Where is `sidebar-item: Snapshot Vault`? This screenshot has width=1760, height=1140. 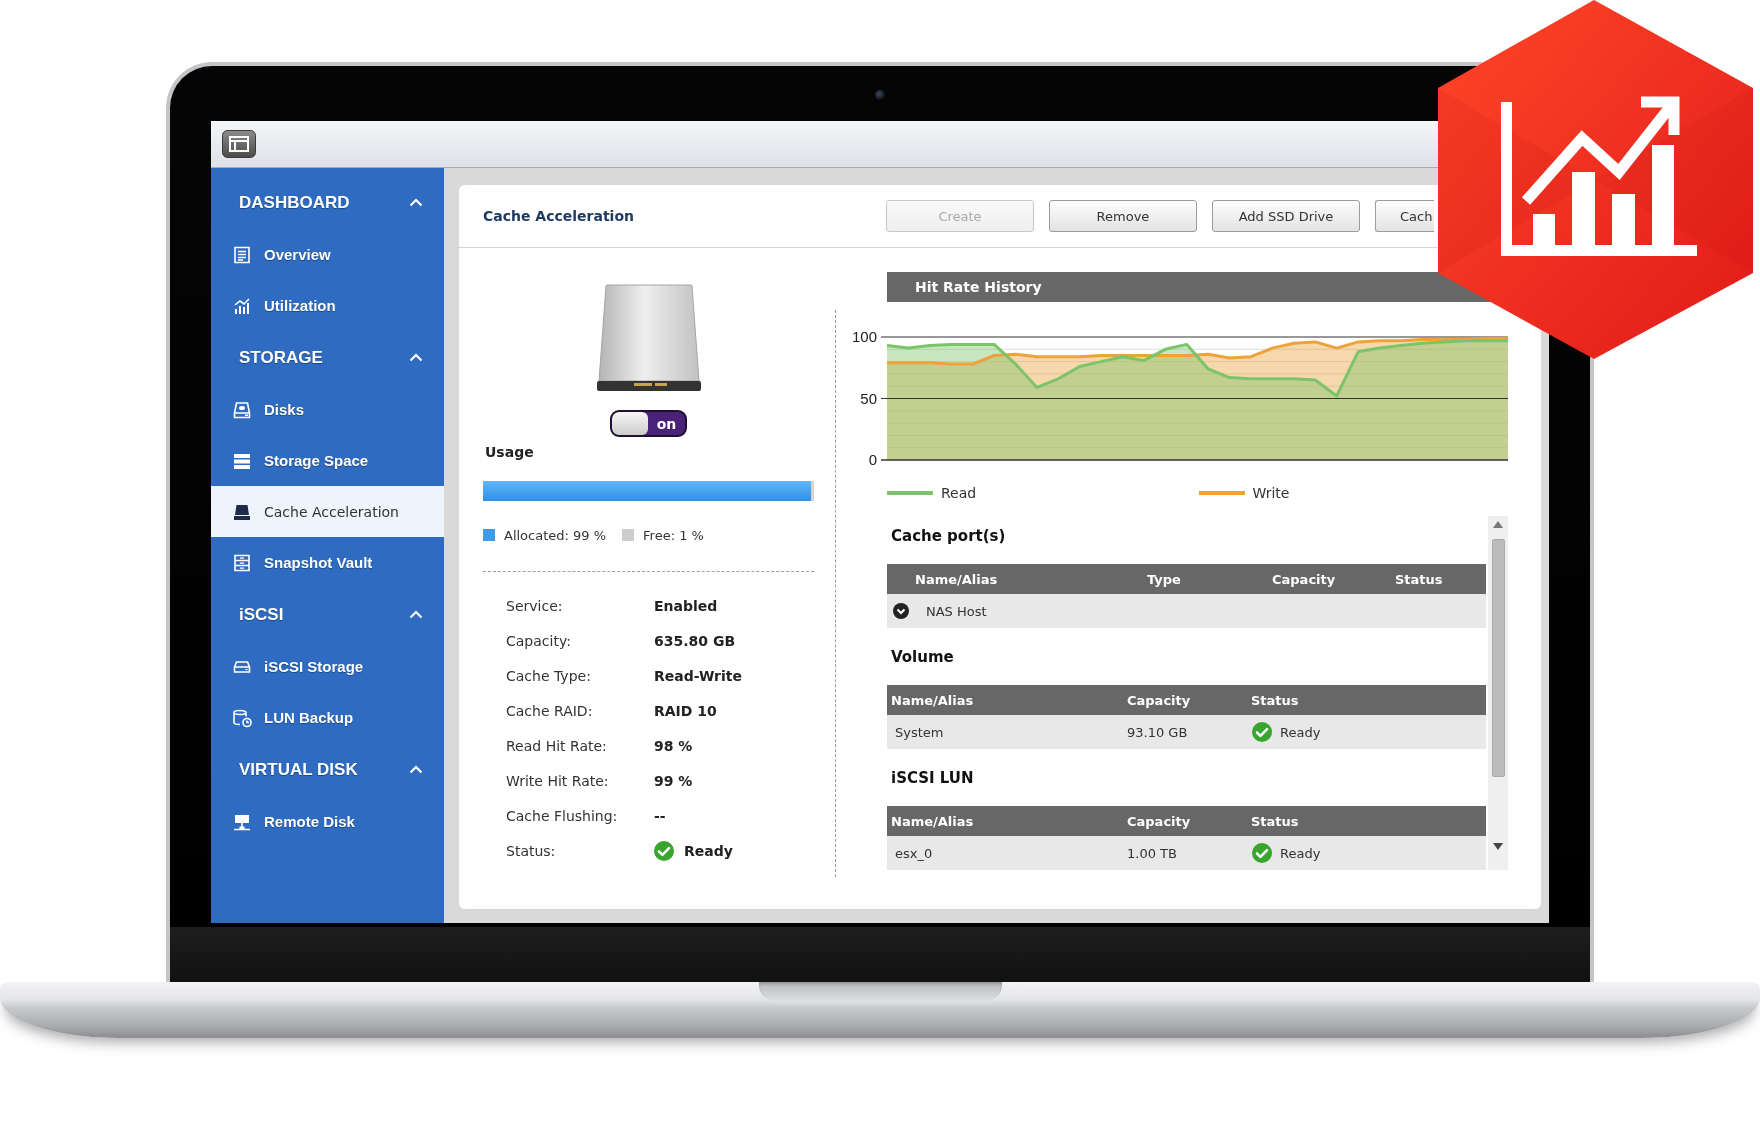 sidebar-item: Snapshot Vault is located at coordinates (327, 562).